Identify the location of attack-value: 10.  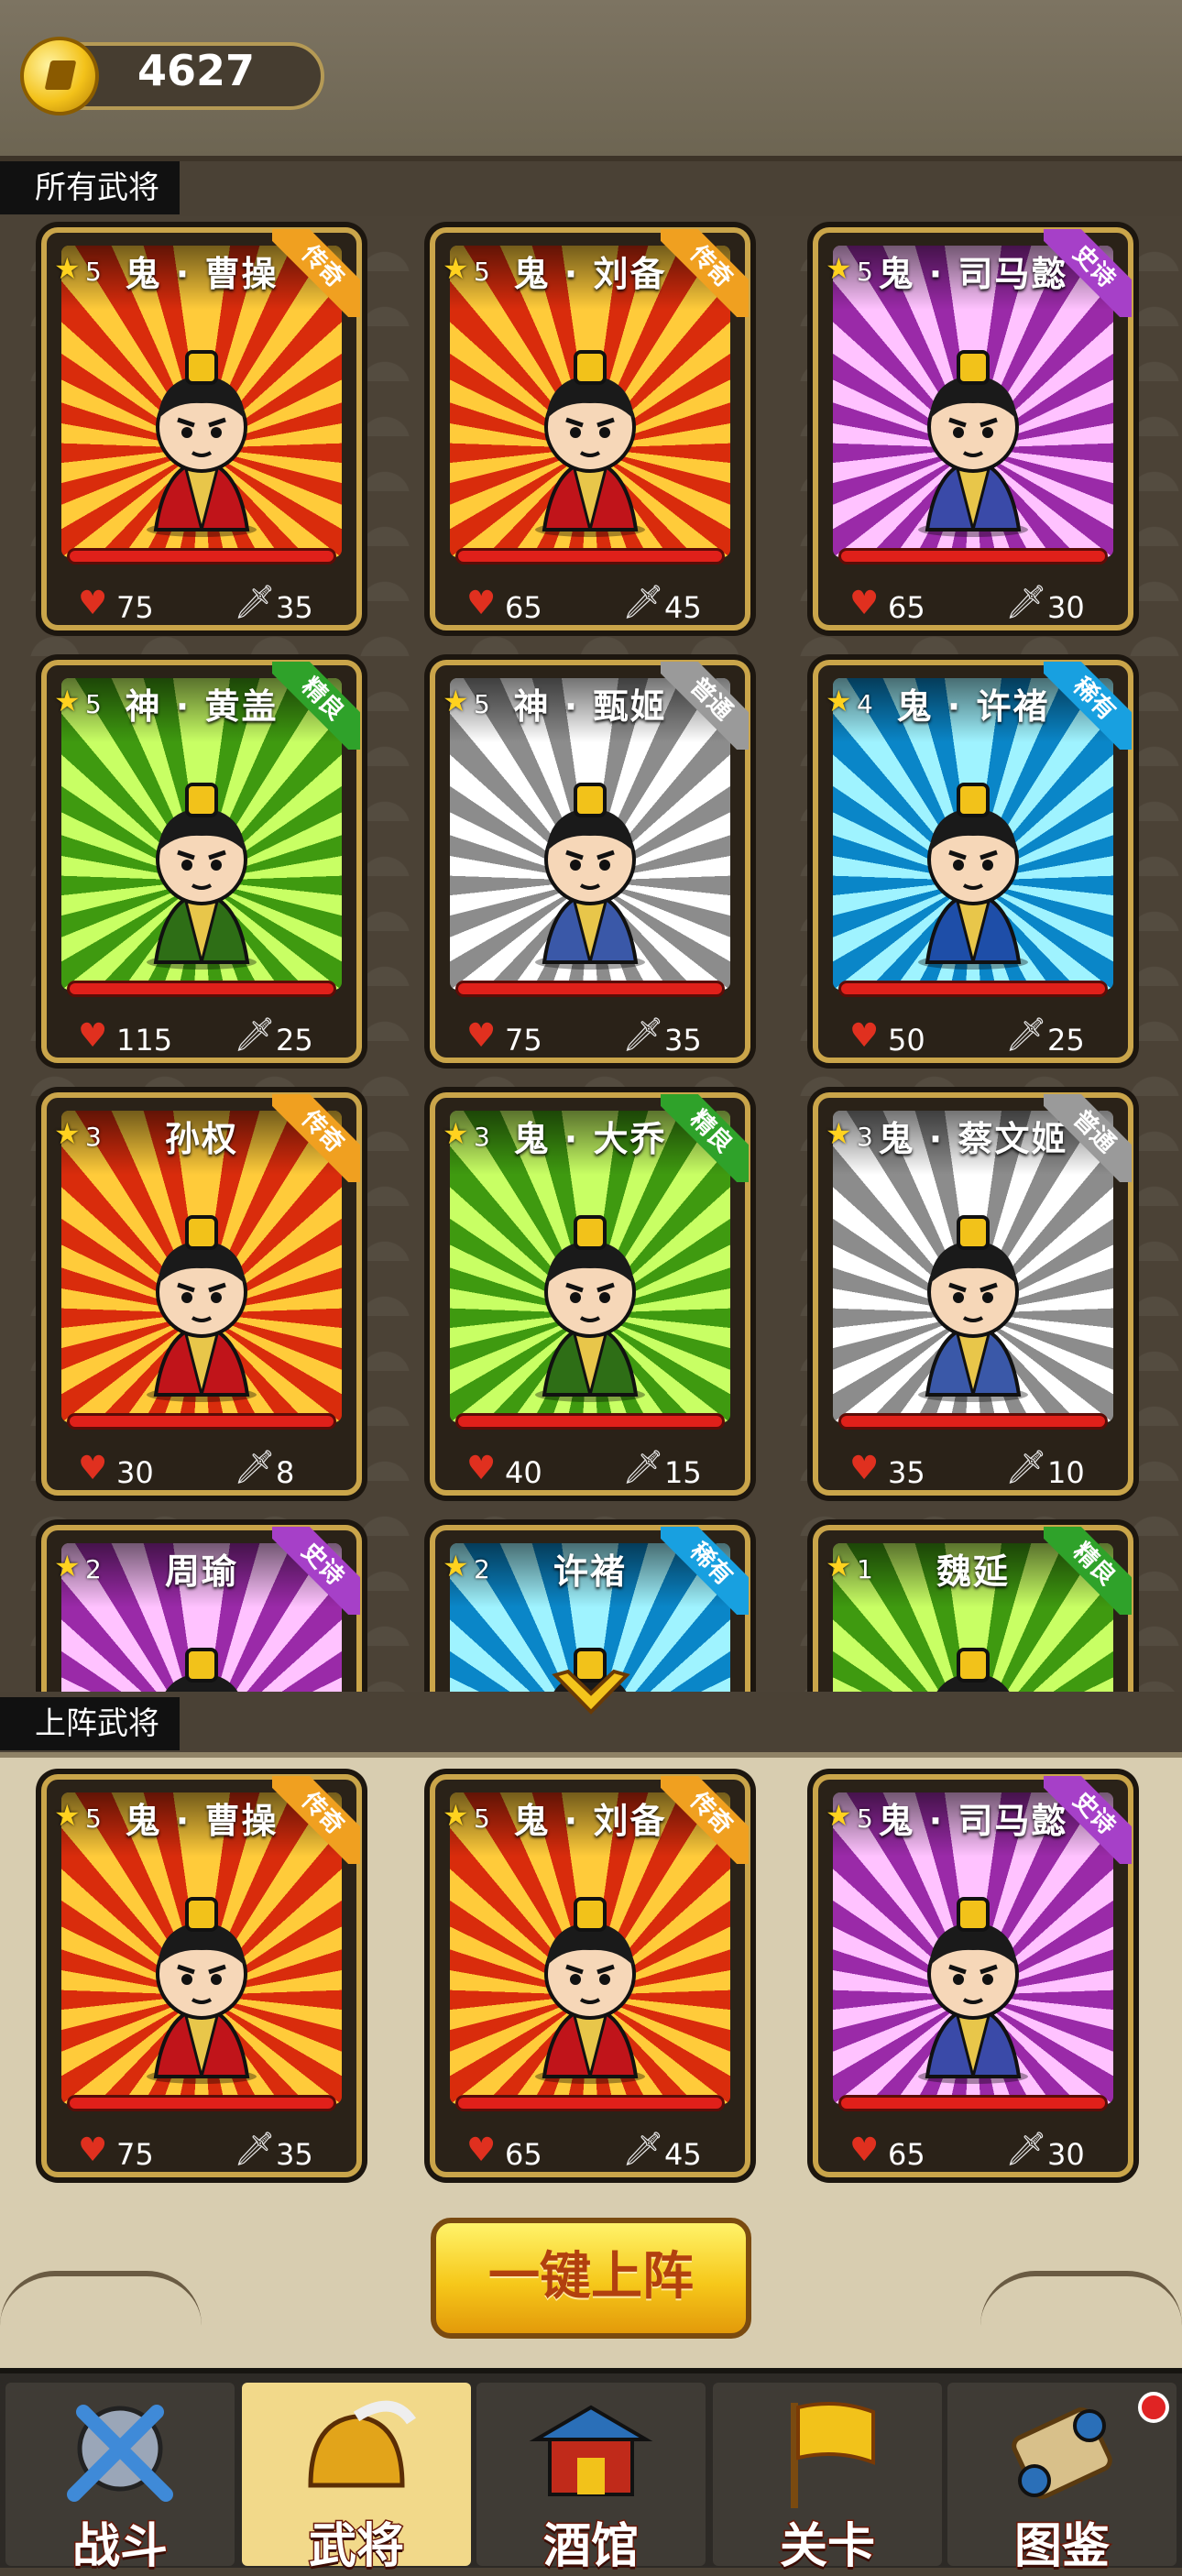
(1066, 1473).